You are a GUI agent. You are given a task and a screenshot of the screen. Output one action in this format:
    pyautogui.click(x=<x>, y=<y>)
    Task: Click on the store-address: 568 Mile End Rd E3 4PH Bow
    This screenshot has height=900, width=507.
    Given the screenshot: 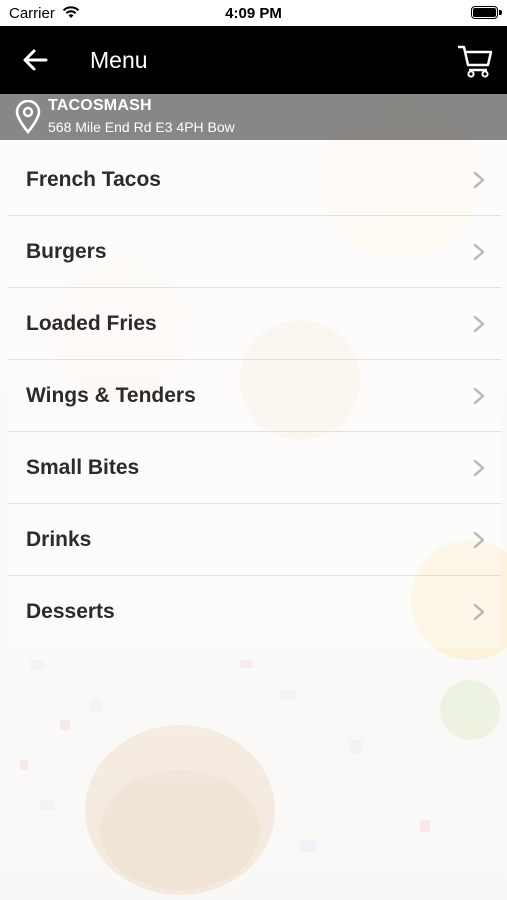 What is the action you would take?
    pyautogui.click(x=141, y=127)
    